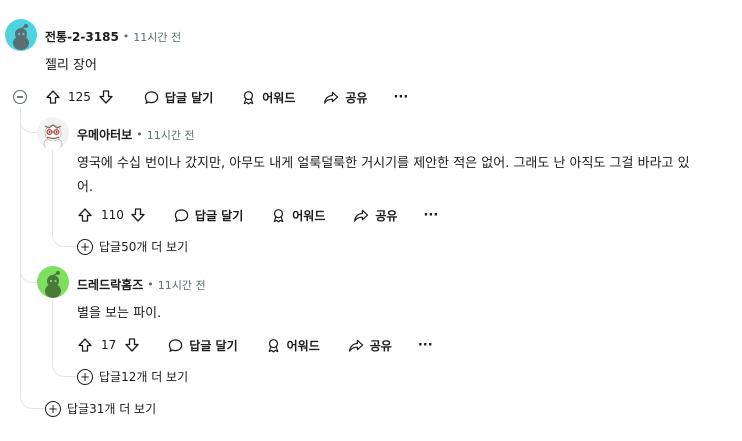 Image resolution: width=742 pixels, height=441 pixels. I want to click on more-replies-link: + 답글12개 더 보기, so click(132, 376).